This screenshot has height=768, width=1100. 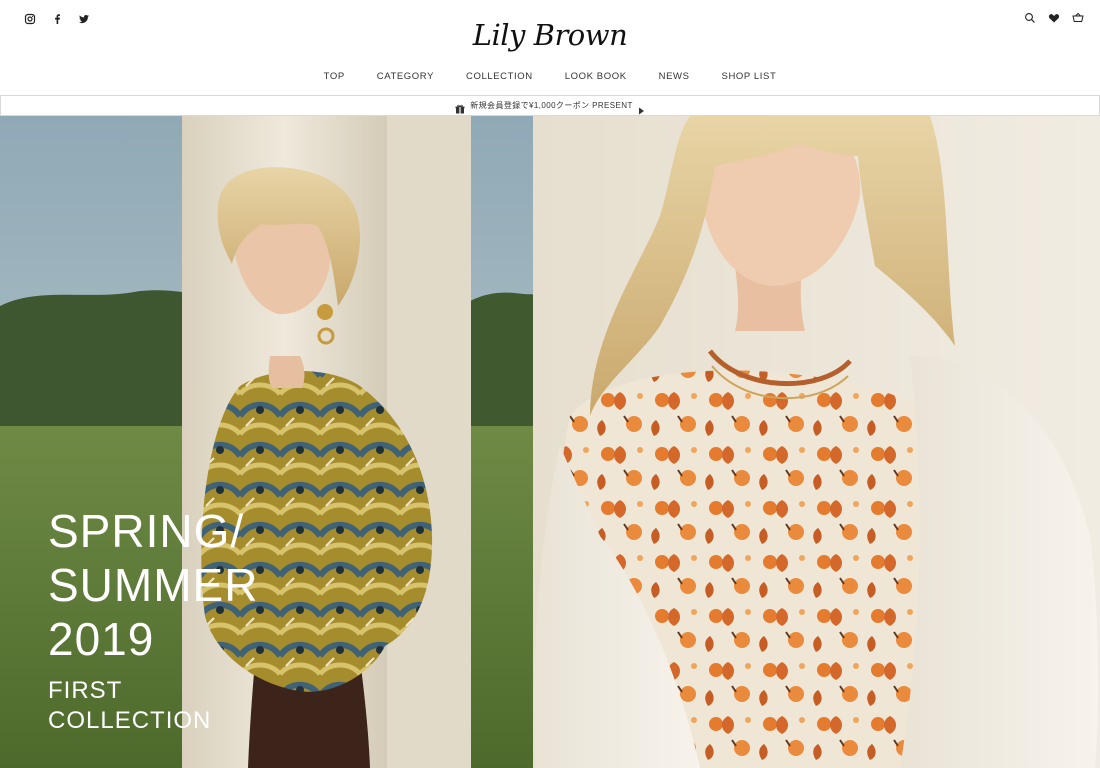 I want to click on utility-icons, so click(x=1054, y=17).